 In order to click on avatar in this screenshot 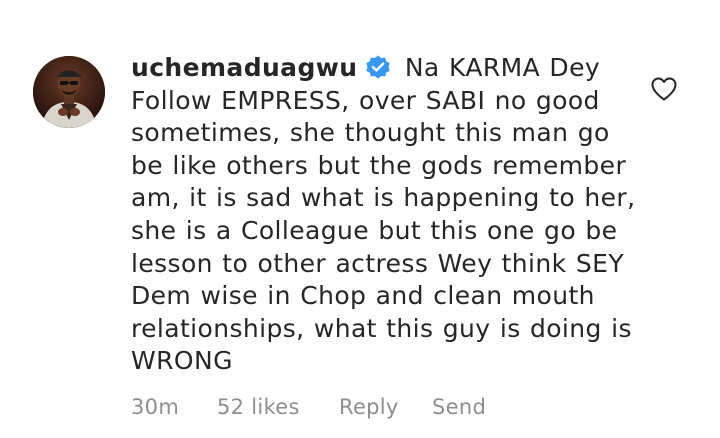, I will do `click(69, 92)`.